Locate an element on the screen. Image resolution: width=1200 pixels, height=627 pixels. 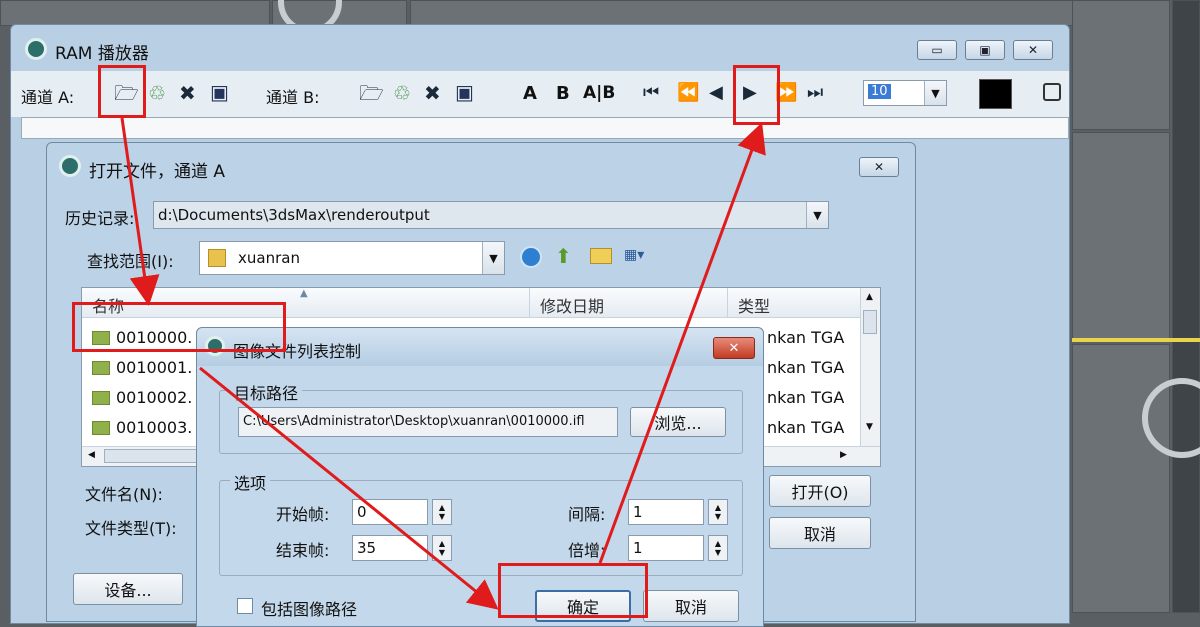
highlight-open-folder is located at coordinates (122, 91).